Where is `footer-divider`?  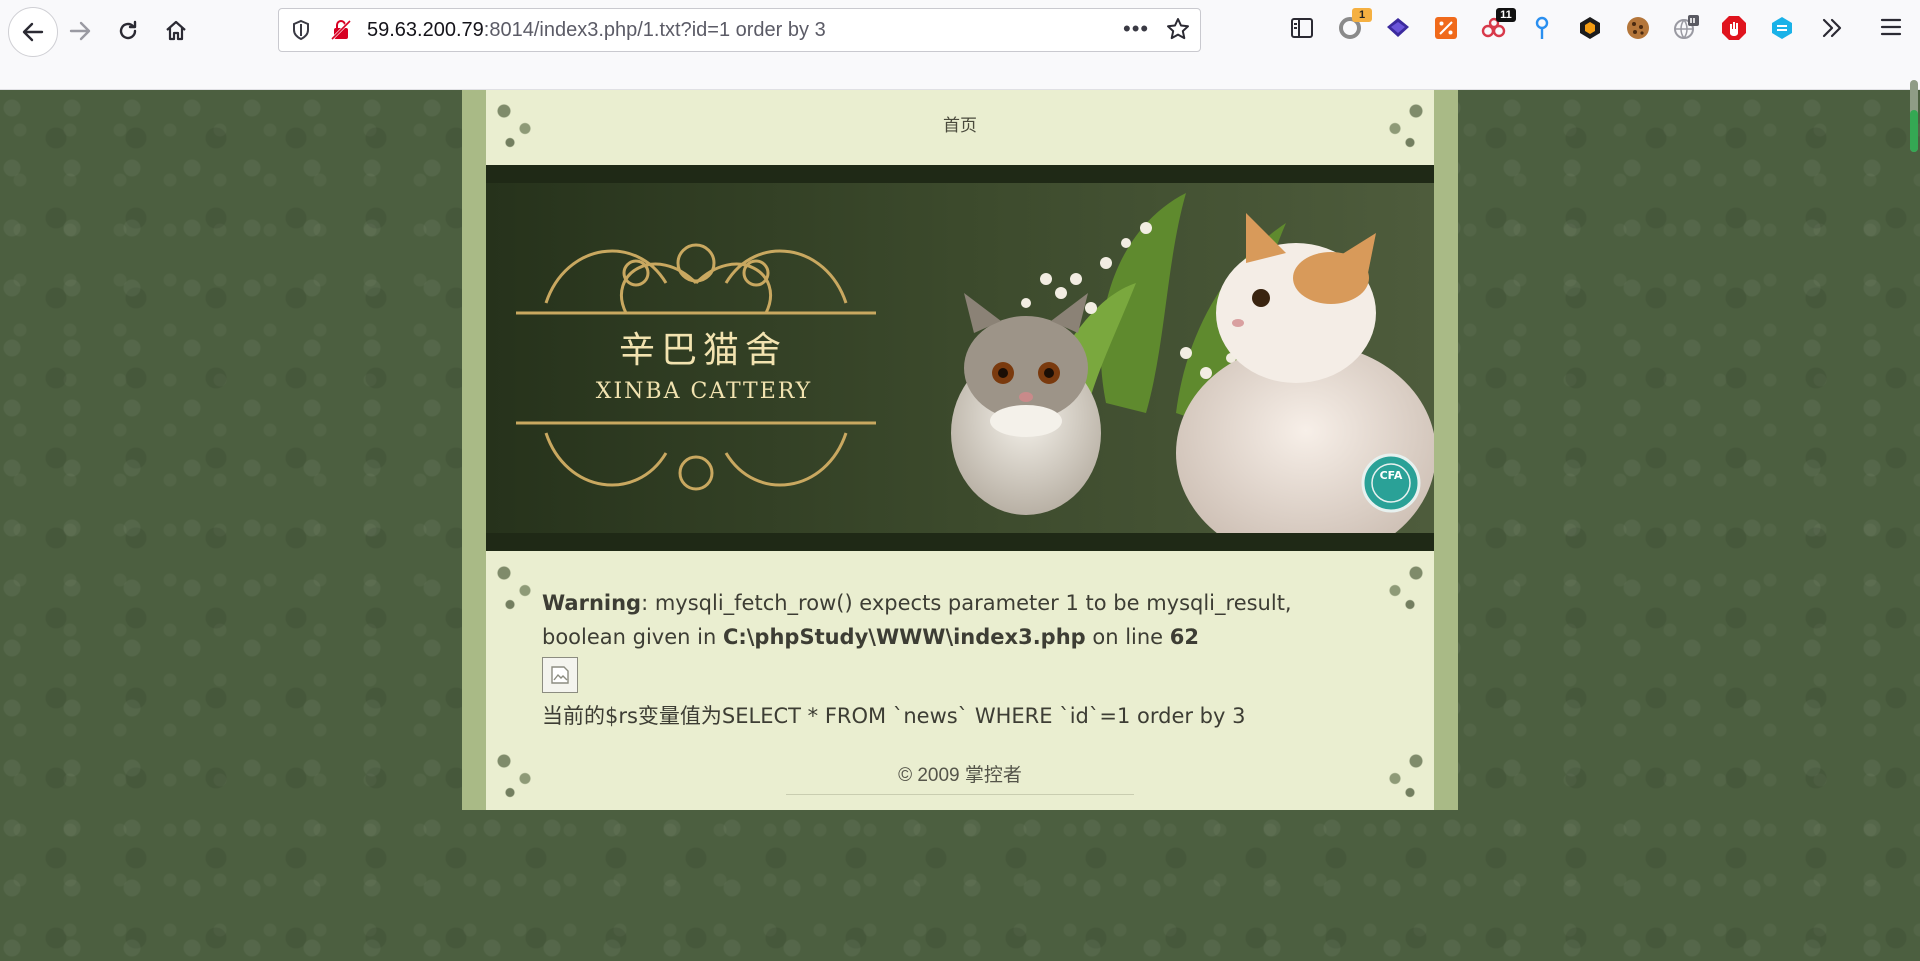
footer-divider is located at coordinates (960, 794).